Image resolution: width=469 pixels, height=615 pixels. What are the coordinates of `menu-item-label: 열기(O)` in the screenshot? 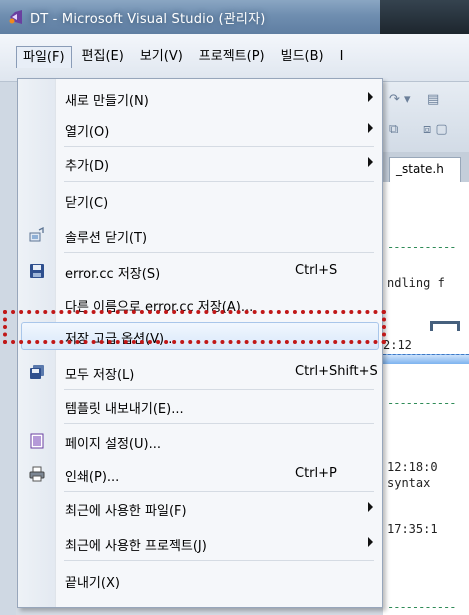 It's located at (87, 132).